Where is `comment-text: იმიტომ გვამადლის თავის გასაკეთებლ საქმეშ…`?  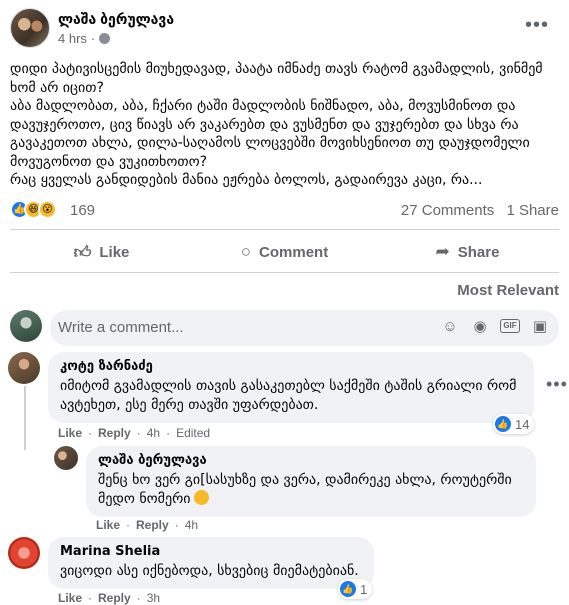
comment-text: იმიტომ გვამადლის თავის გასაკეთებლ საქმეშ… is located at coordinates (291, 396).